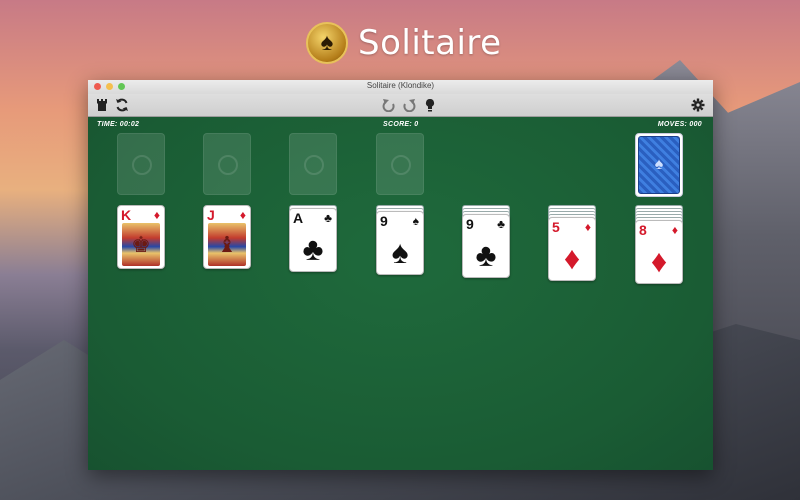 The width and height of the screenshot is (800, 500). I want to click on stock-pile: ♠, so click(659, 165).